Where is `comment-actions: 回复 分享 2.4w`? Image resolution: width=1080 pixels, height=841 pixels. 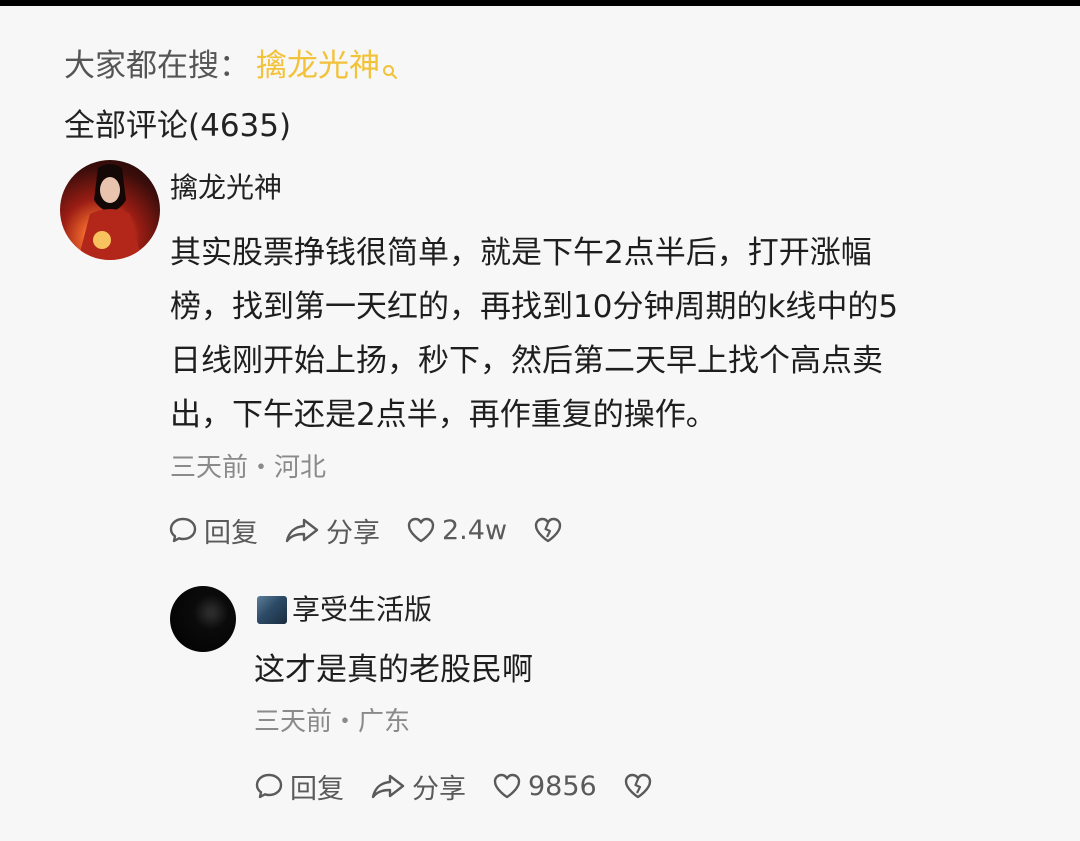 comment-actions: 回复 分享 2.4w is located at coordinates (381, 530).